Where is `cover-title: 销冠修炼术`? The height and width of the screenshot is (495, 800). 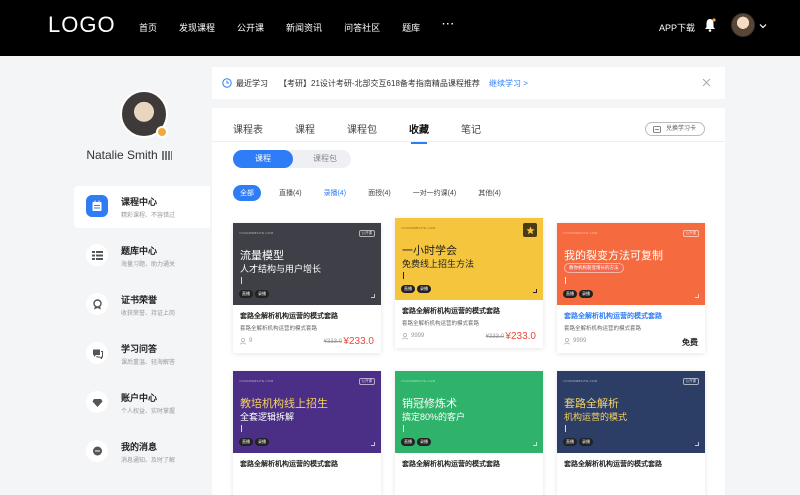 cover-title: 销冠修炼术 is located at coordinates (429, 404).